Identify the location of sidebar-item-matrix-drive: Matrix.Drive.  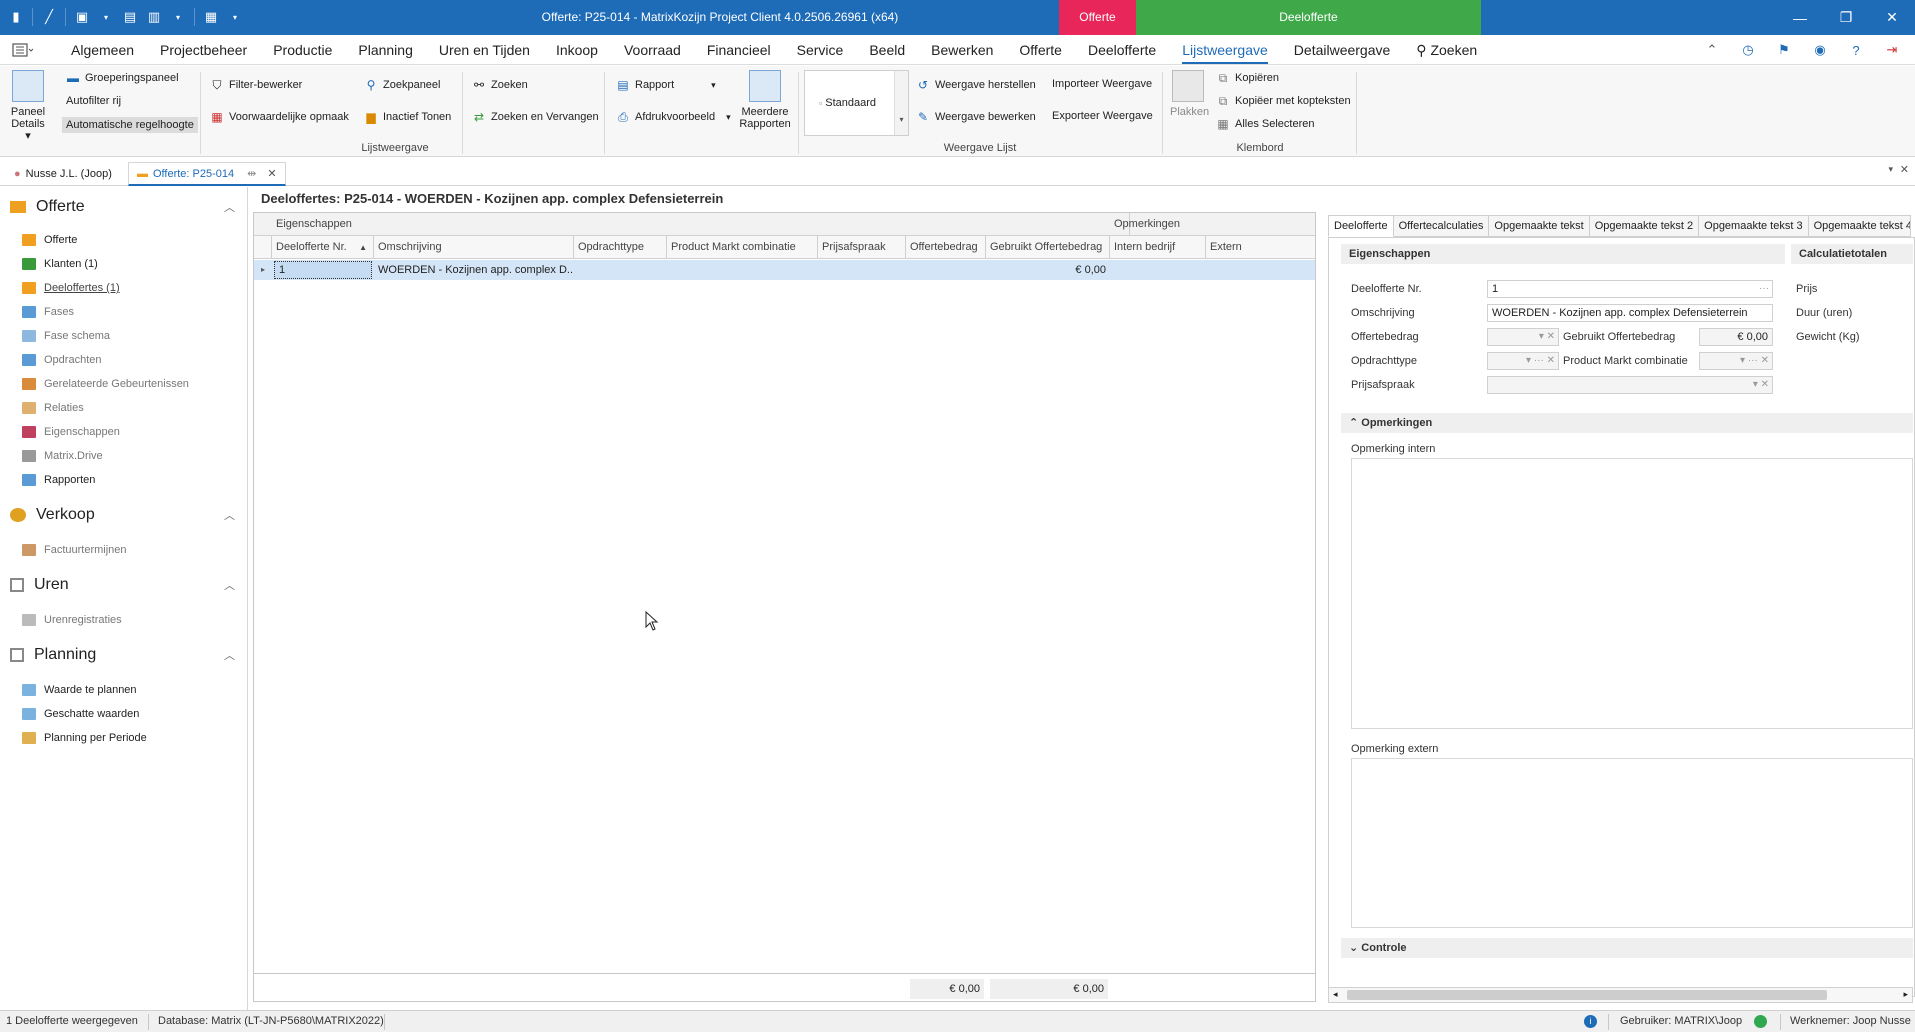
(62, 456).